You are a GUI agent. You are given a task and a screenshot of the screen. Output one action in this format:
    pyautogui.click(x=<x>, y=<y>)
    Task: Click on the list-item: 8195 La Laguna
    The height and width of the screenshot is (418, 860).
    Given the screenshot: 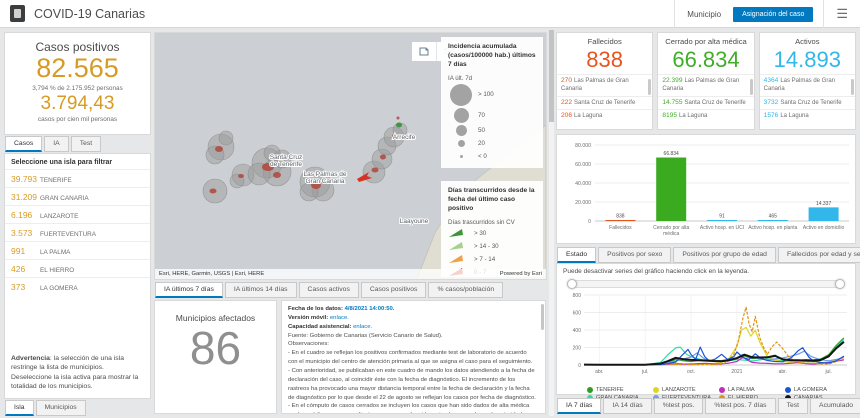 What is the action you would take?
    pyautogui.click(x=706, y=116)
    